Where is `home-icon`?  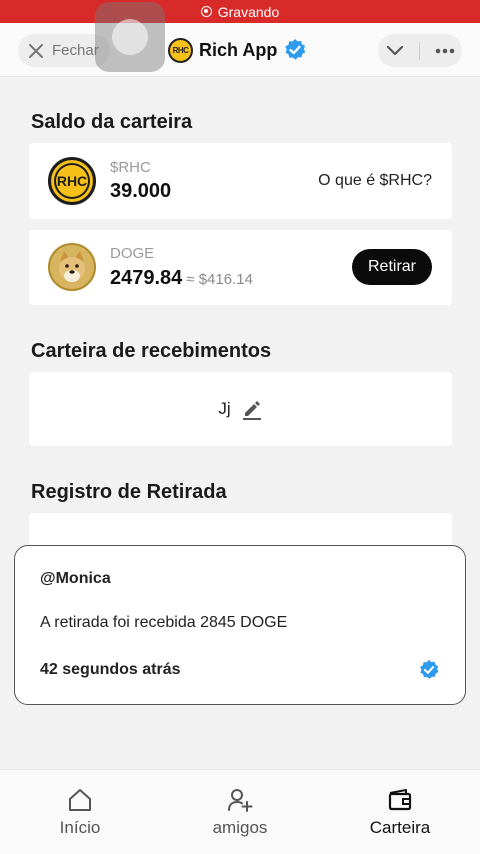
home-icon is located at coordinates (80, 800).